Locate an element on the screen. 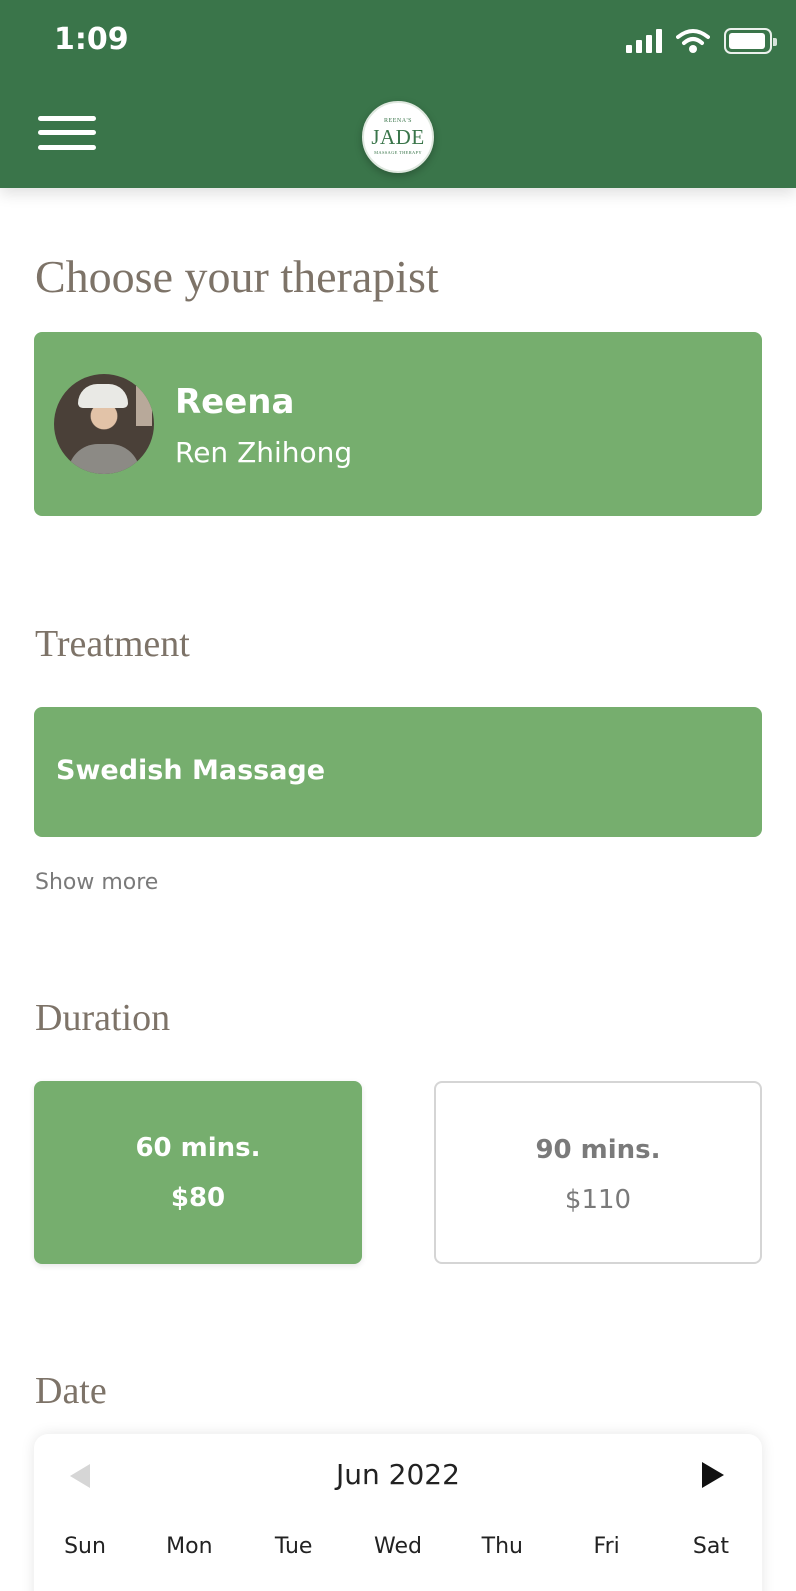 The height and width of the screenshot is (1591, 796). weekday-sat: Sat is located at coordinates (710, 1546).